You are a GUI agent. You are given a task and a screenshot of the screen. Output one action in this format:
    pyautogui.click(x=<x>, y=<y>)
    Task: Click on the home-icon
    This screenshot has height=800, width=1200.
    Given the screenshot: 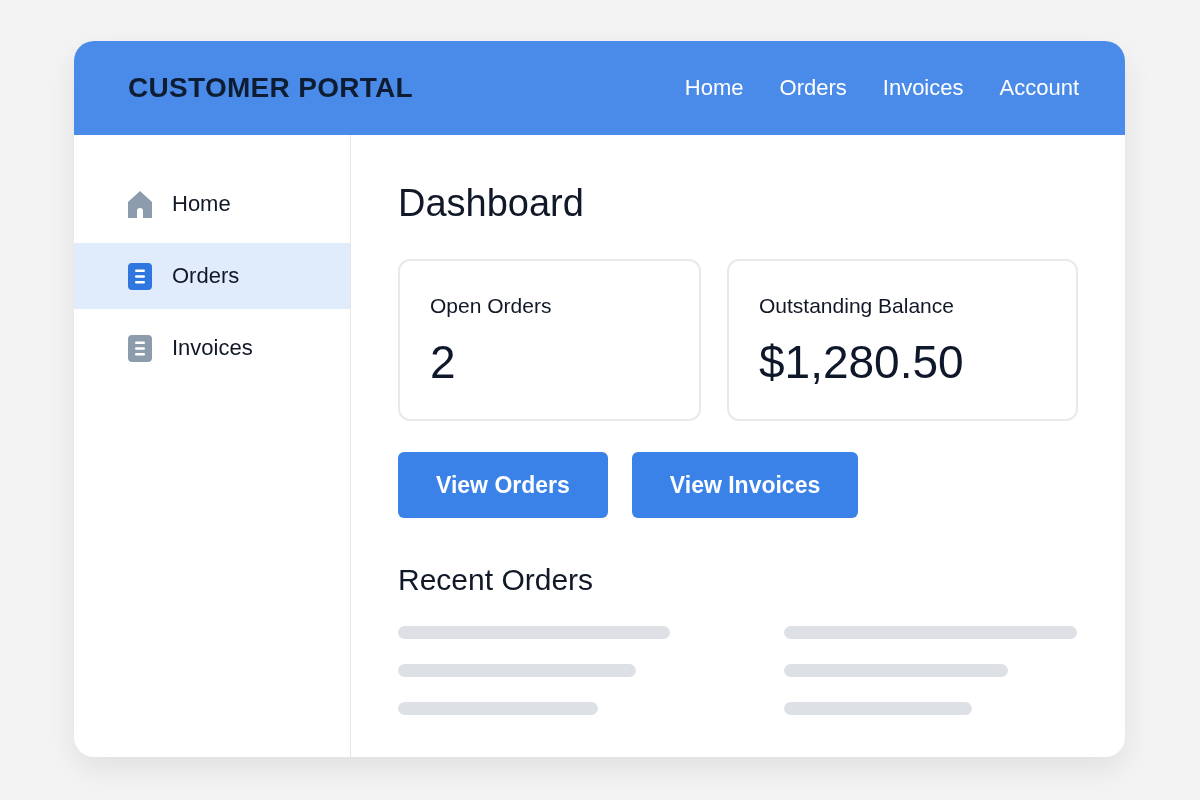 What is the action you would take?
    pyautogui.click(x=140, y=204)
    